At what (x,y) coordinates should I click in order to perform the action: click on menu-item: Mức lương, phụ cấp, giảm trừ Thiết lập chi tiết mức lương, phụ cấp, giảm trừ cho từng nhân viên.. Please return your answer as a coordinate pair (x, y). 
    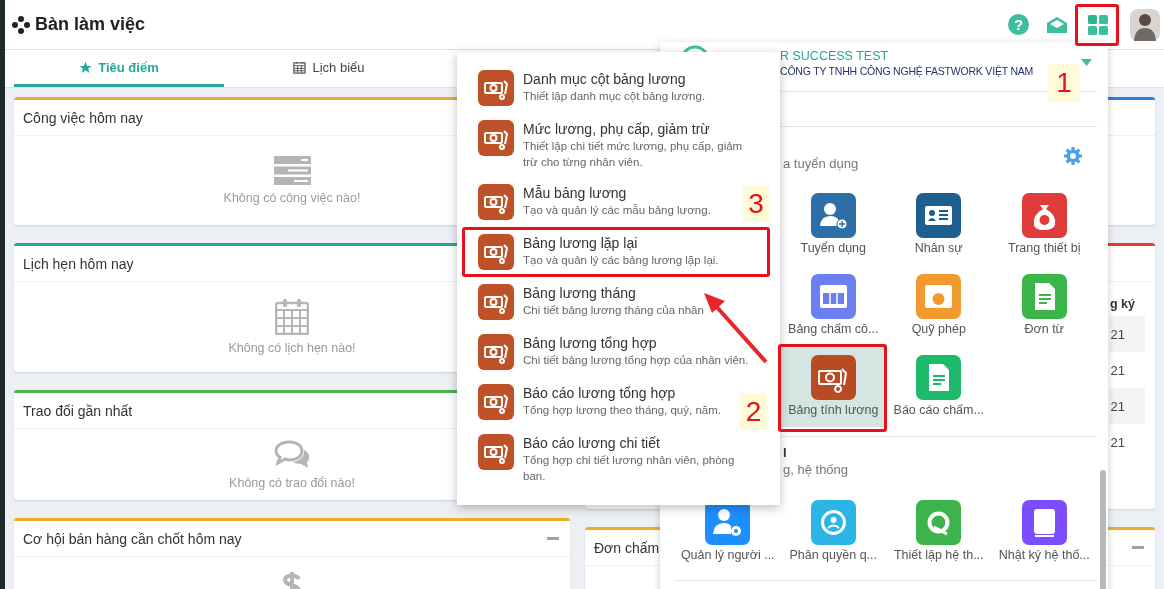
    Looking at the image, I should click on (614, 145).